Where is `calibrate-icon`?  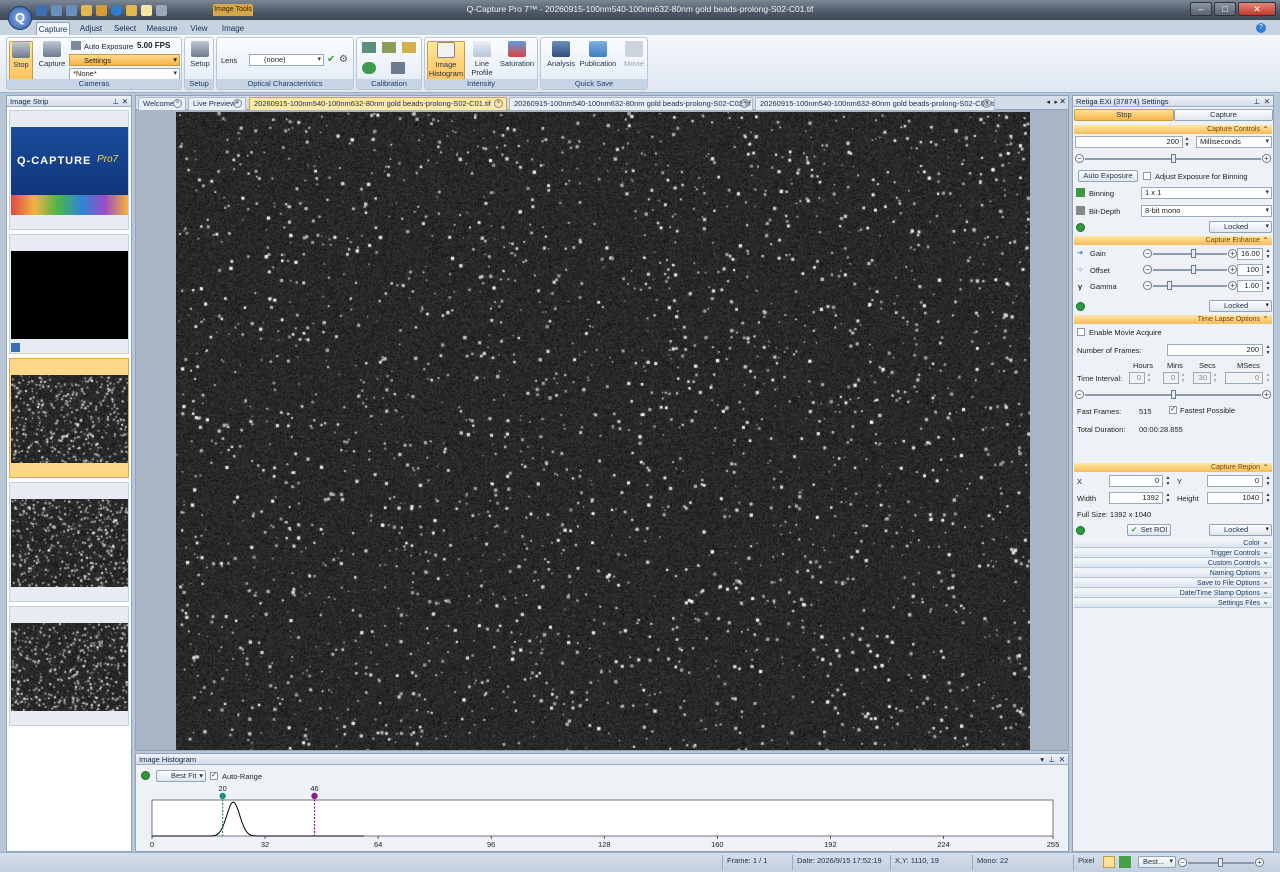 calibrate-icon is located at coordinates (369, 47).